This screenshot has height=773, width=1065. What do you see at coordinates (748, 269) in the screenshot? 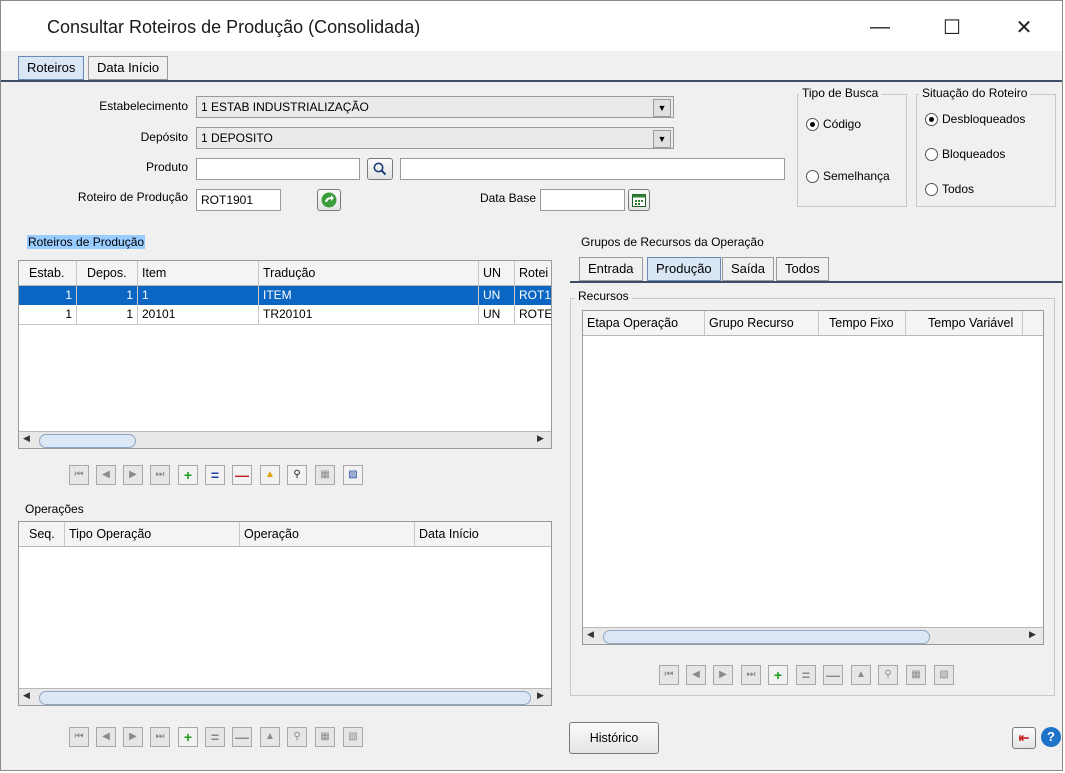
I see `tab-saida: Saída` at bounding box center [748, 269].